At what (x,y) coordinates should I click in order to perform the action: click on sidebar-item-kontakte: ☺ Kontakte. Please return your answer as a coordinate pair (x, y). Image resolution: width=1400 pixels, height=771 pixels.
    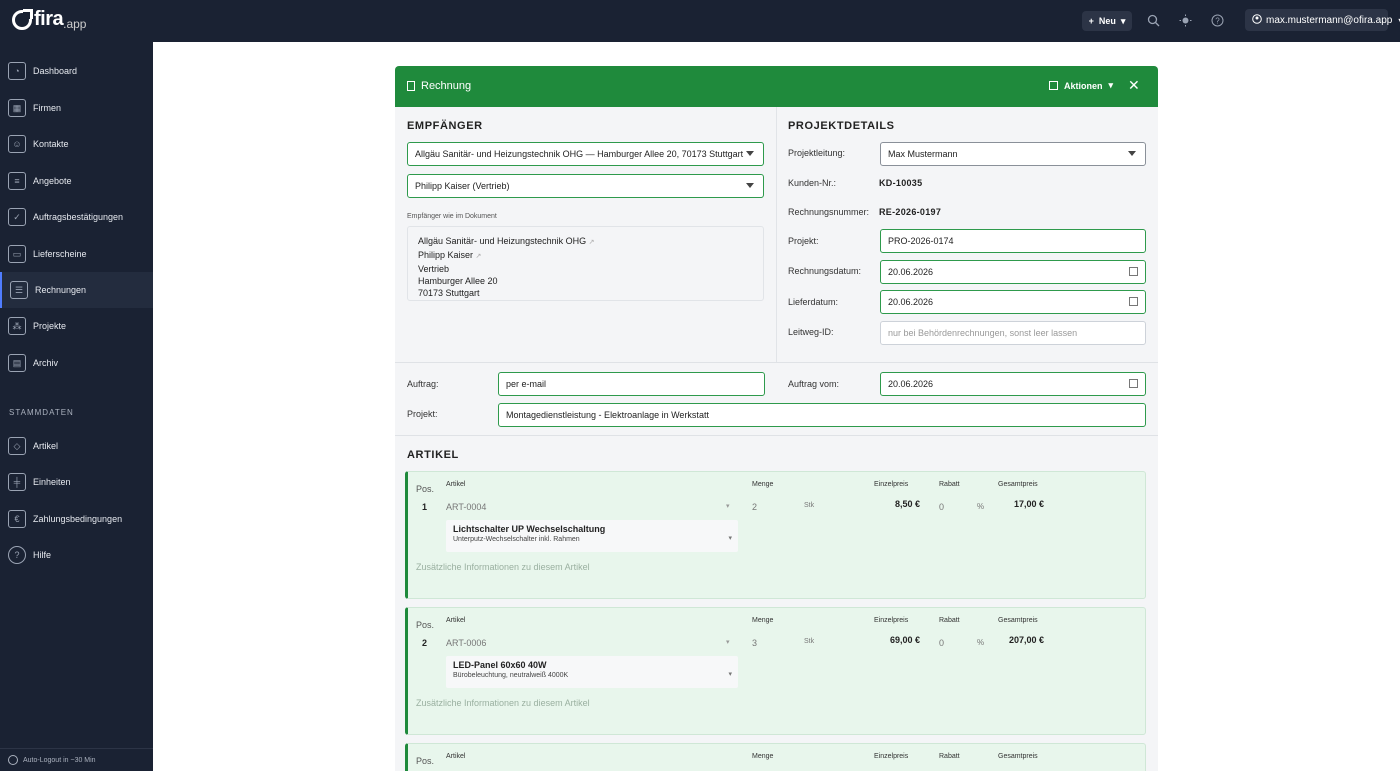
    Looking at the image, I should click on (76, 144).